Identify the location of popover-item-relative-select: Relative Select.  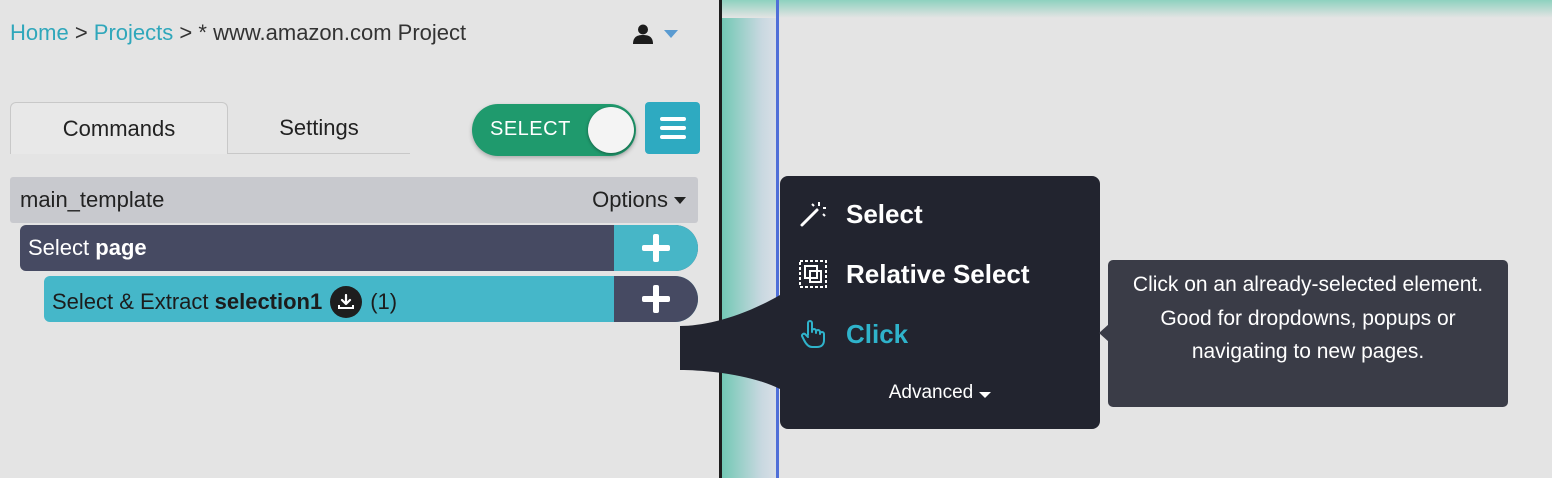
(914, 274).